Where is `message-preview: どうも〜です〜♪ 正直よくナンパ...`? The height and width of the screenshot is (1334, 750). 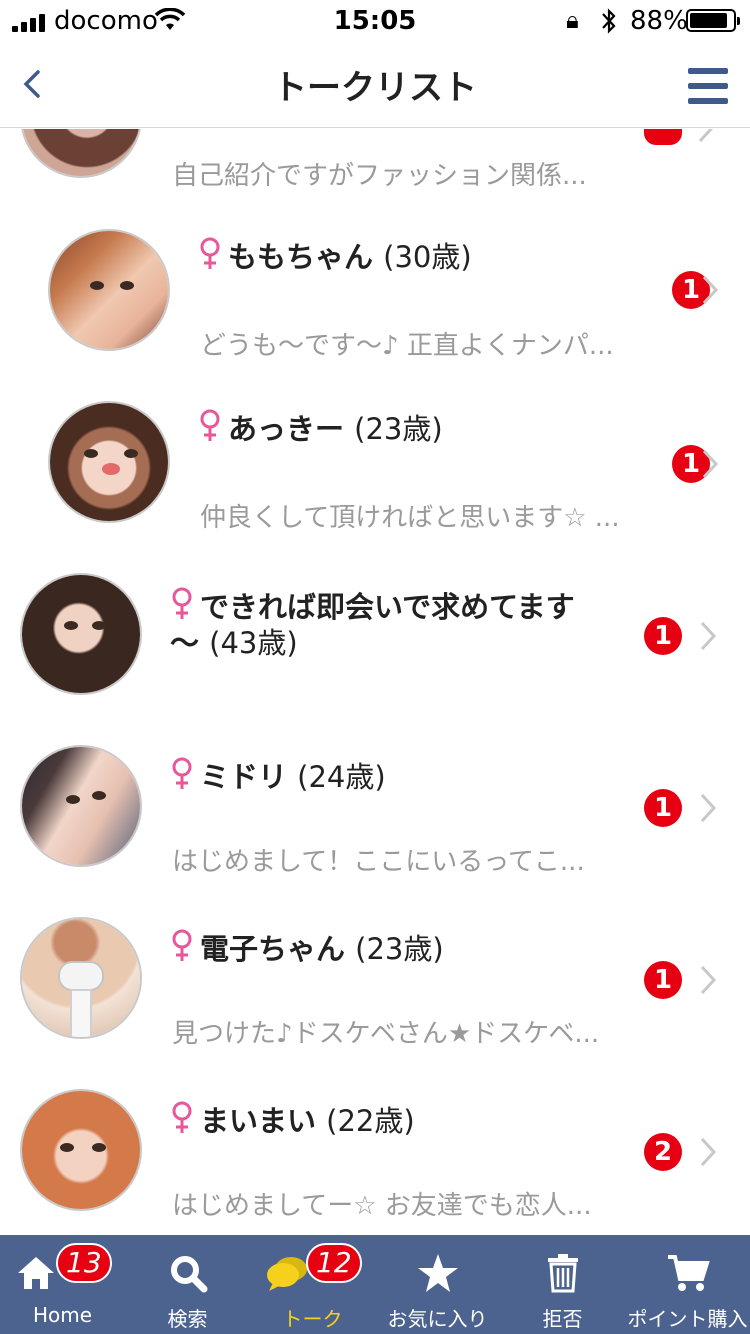
message-preview: どうも〜です〜♪ 正直よくナンパ... is located at coordinates (407, 346).